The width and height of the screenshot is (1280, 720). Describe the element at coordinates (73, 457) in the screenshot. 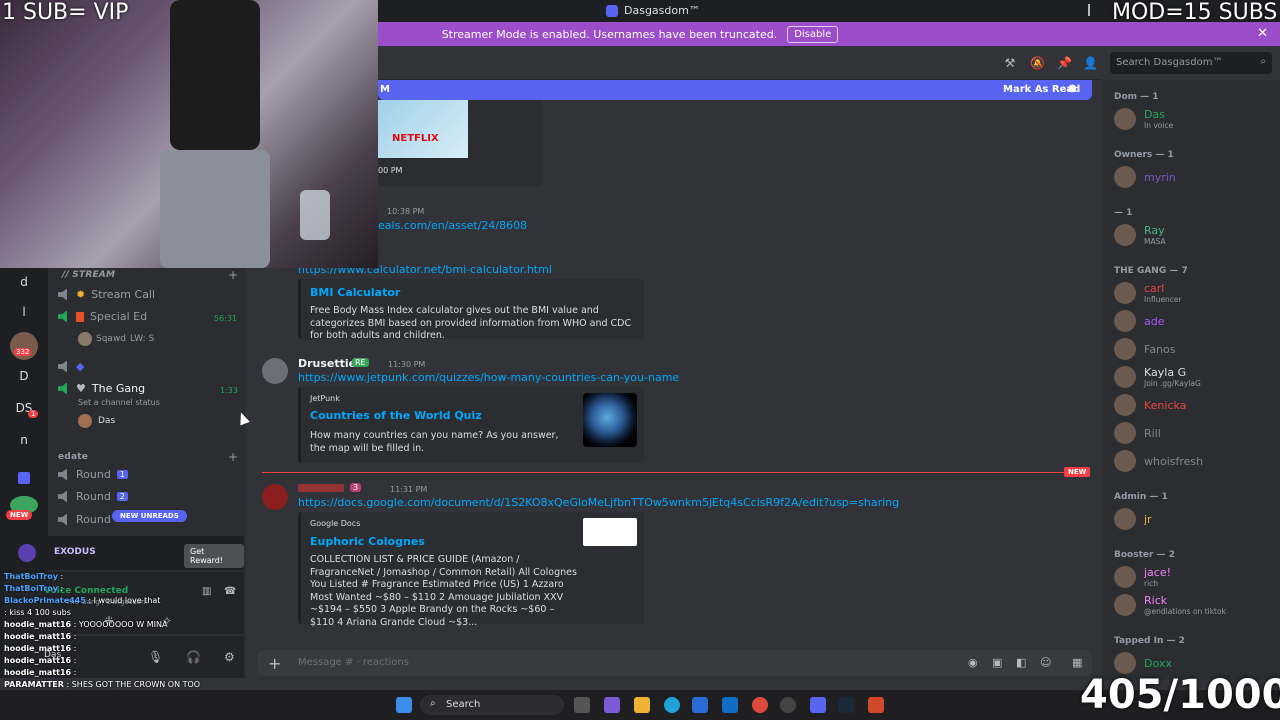

I see `category-edate: edate` at that location.